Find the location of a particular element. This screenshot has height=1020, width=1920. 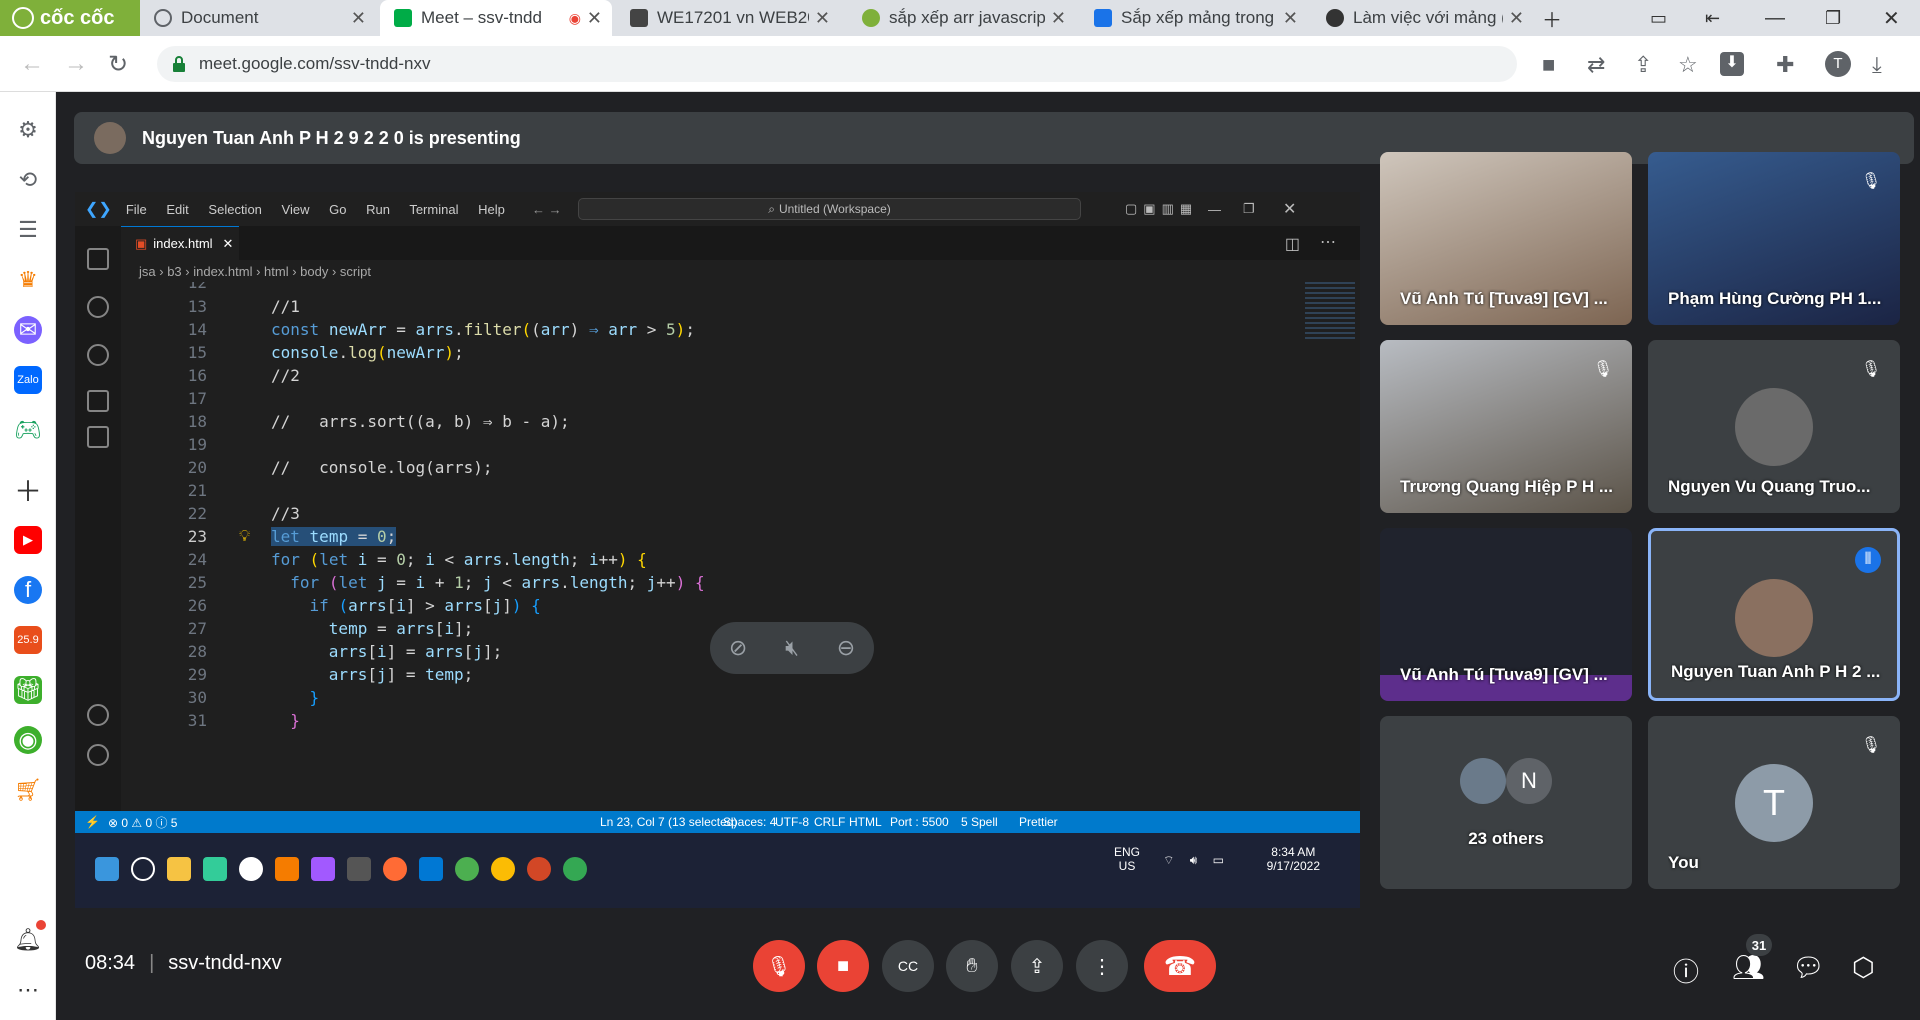

tab-sort-js: sắp xếp arr javascrip ✕ is located at coordinates (962, 18).